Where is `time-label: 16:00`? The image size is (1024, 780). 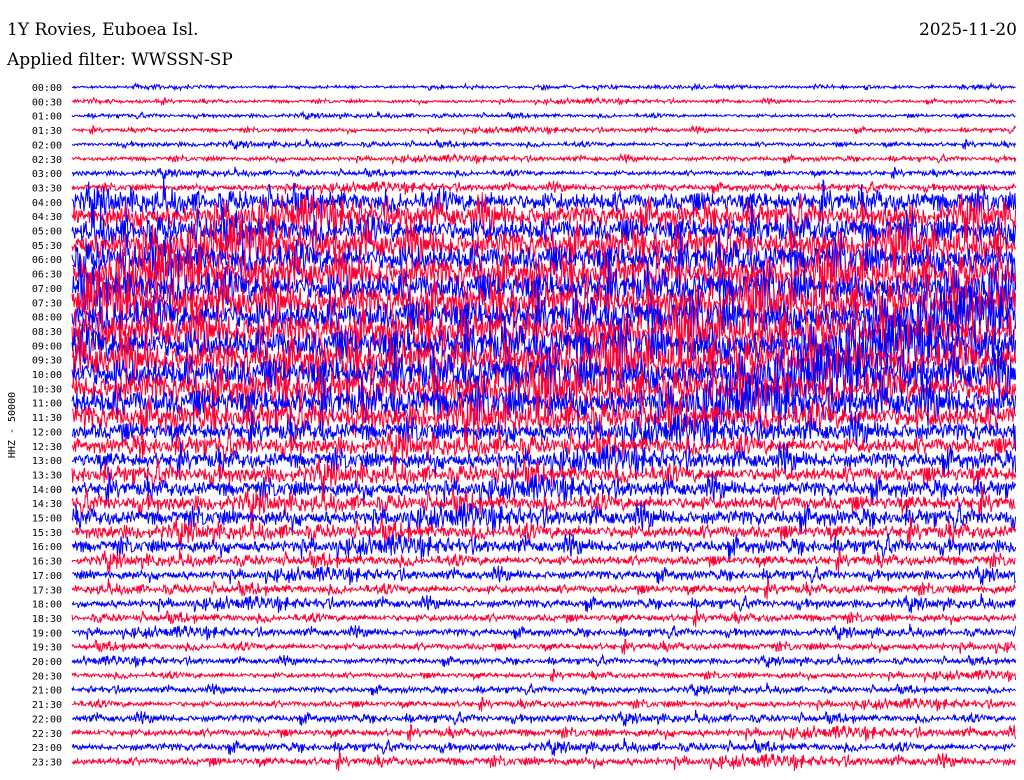 time-label: 16:00 is located at coordinates (47, 547).